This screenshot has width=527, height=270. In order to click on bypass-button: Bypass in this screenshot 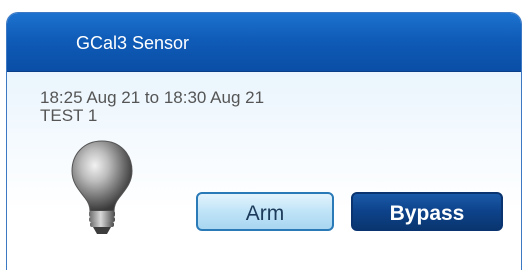, I will do `click(427, 211)`.